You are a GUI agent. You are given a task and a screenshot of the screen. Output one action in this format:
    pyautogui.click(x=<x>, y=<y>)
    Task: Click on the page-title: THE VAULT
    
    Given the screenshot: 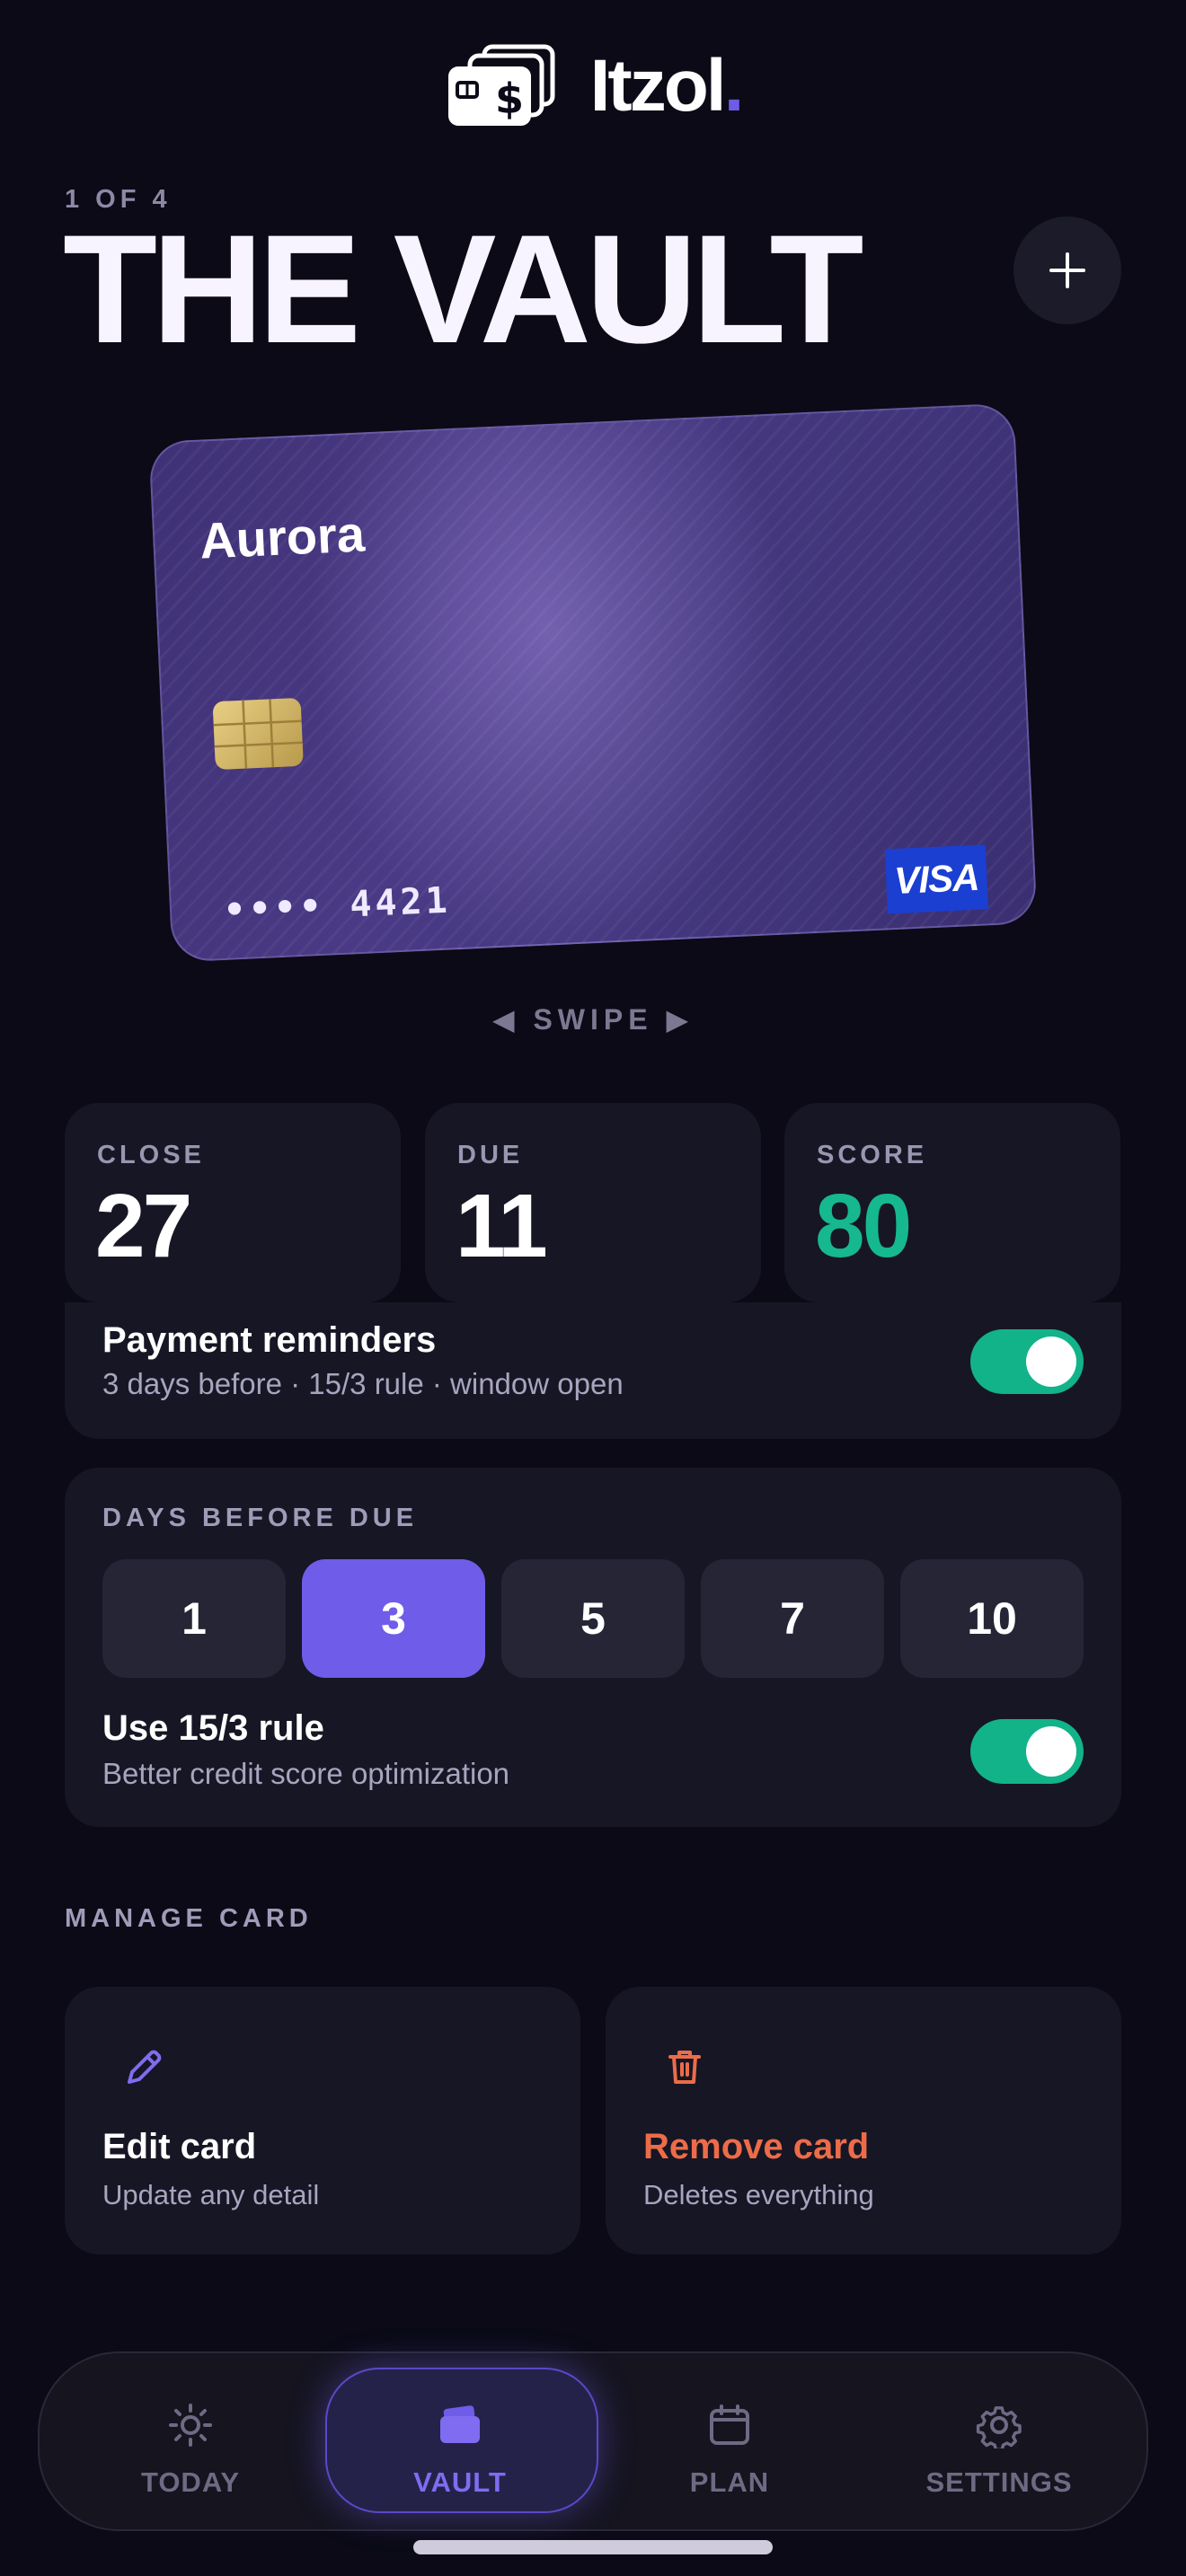 What is the action you would take?
    pyautogui.click(x=463, y=289)
    